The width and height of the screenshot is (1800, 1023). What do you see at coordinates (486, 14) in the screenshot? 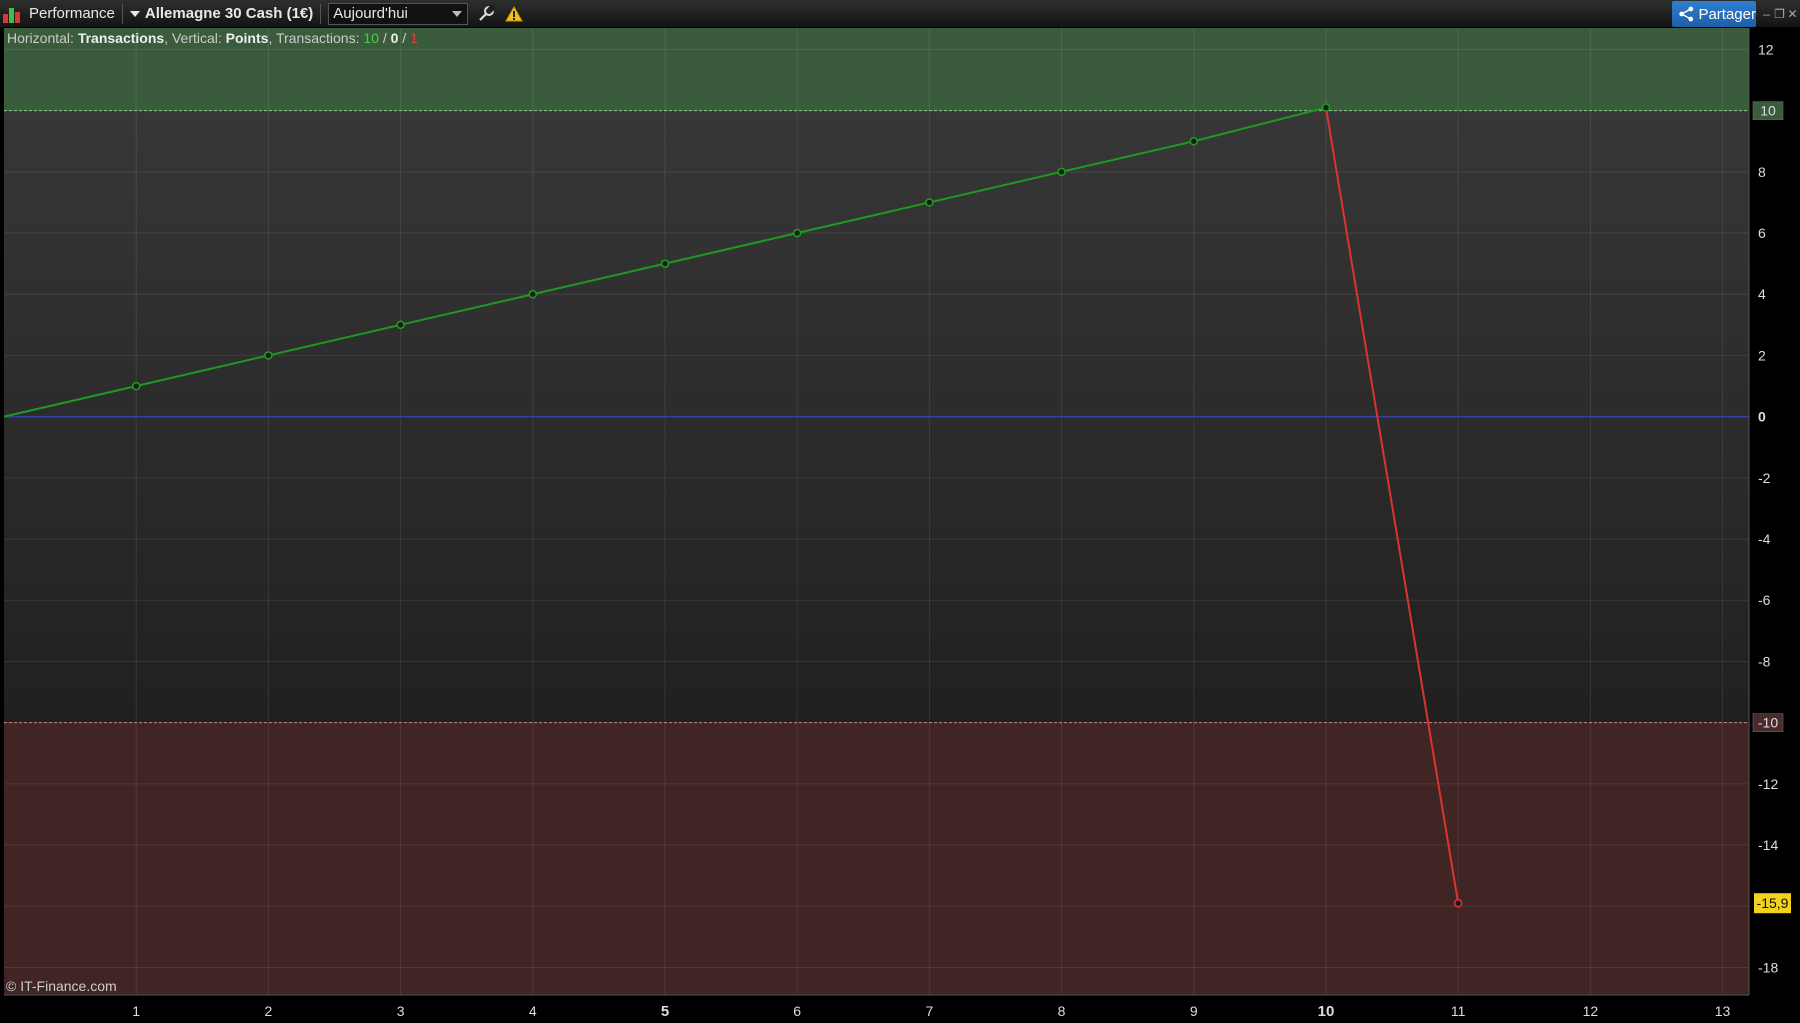
I see `settings-wrench-icon` at bounding box center [486, 14].